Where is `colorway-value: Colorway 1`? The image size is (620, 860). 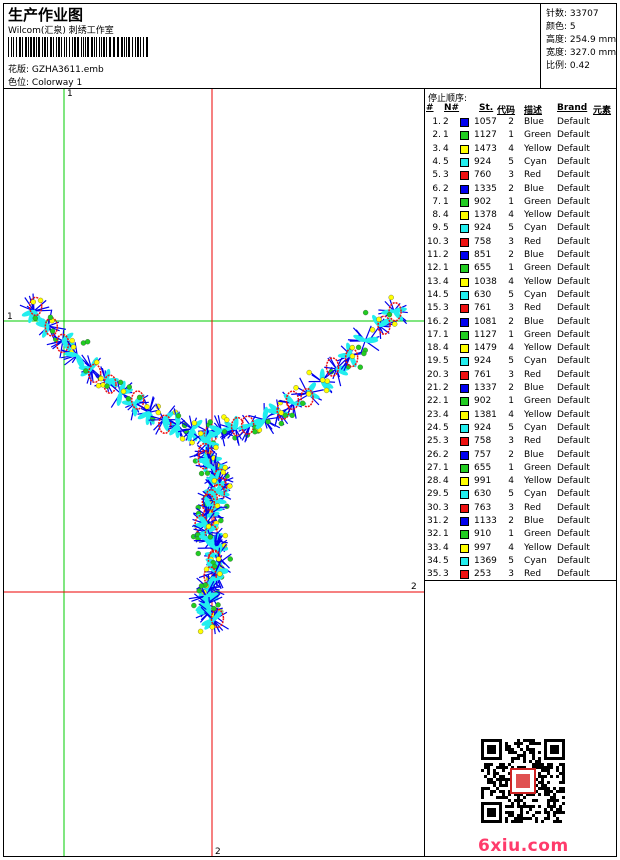
colorway-value: Colorway 1 is located at coordinates (57, 83).